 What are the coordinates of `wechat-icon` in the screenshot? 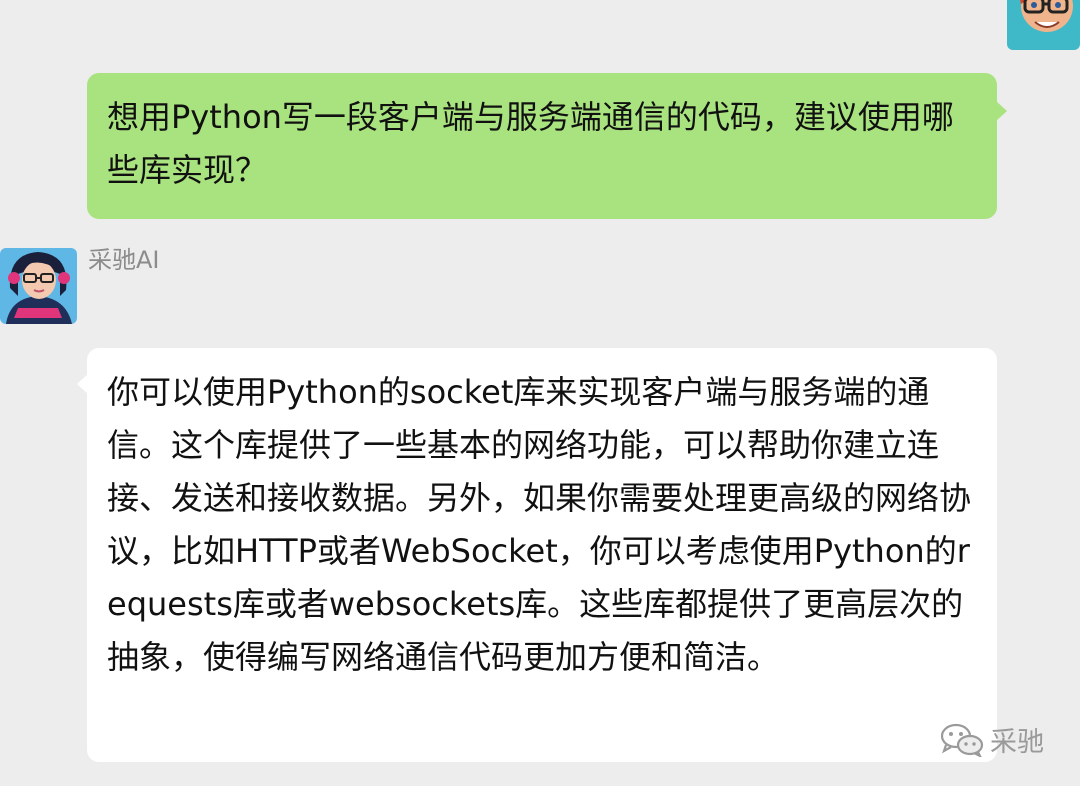 It's located at (962, 740).